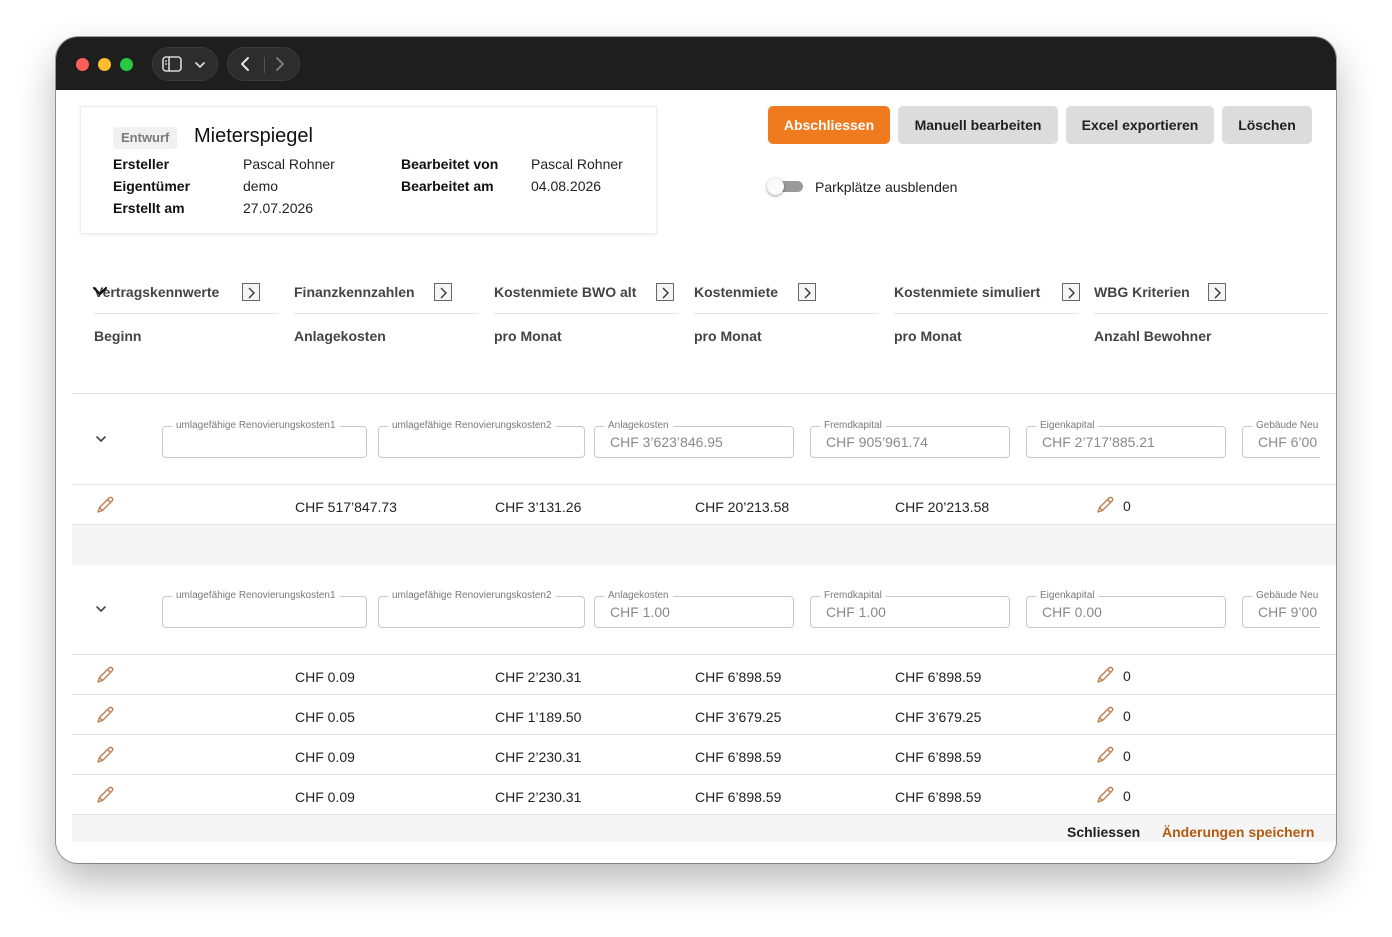 The width and height of the screenshot is (1392, 937). I want to click on clipped-field-wrapper: Gebäude Neu CHF 9’00, so click(1281, 609).